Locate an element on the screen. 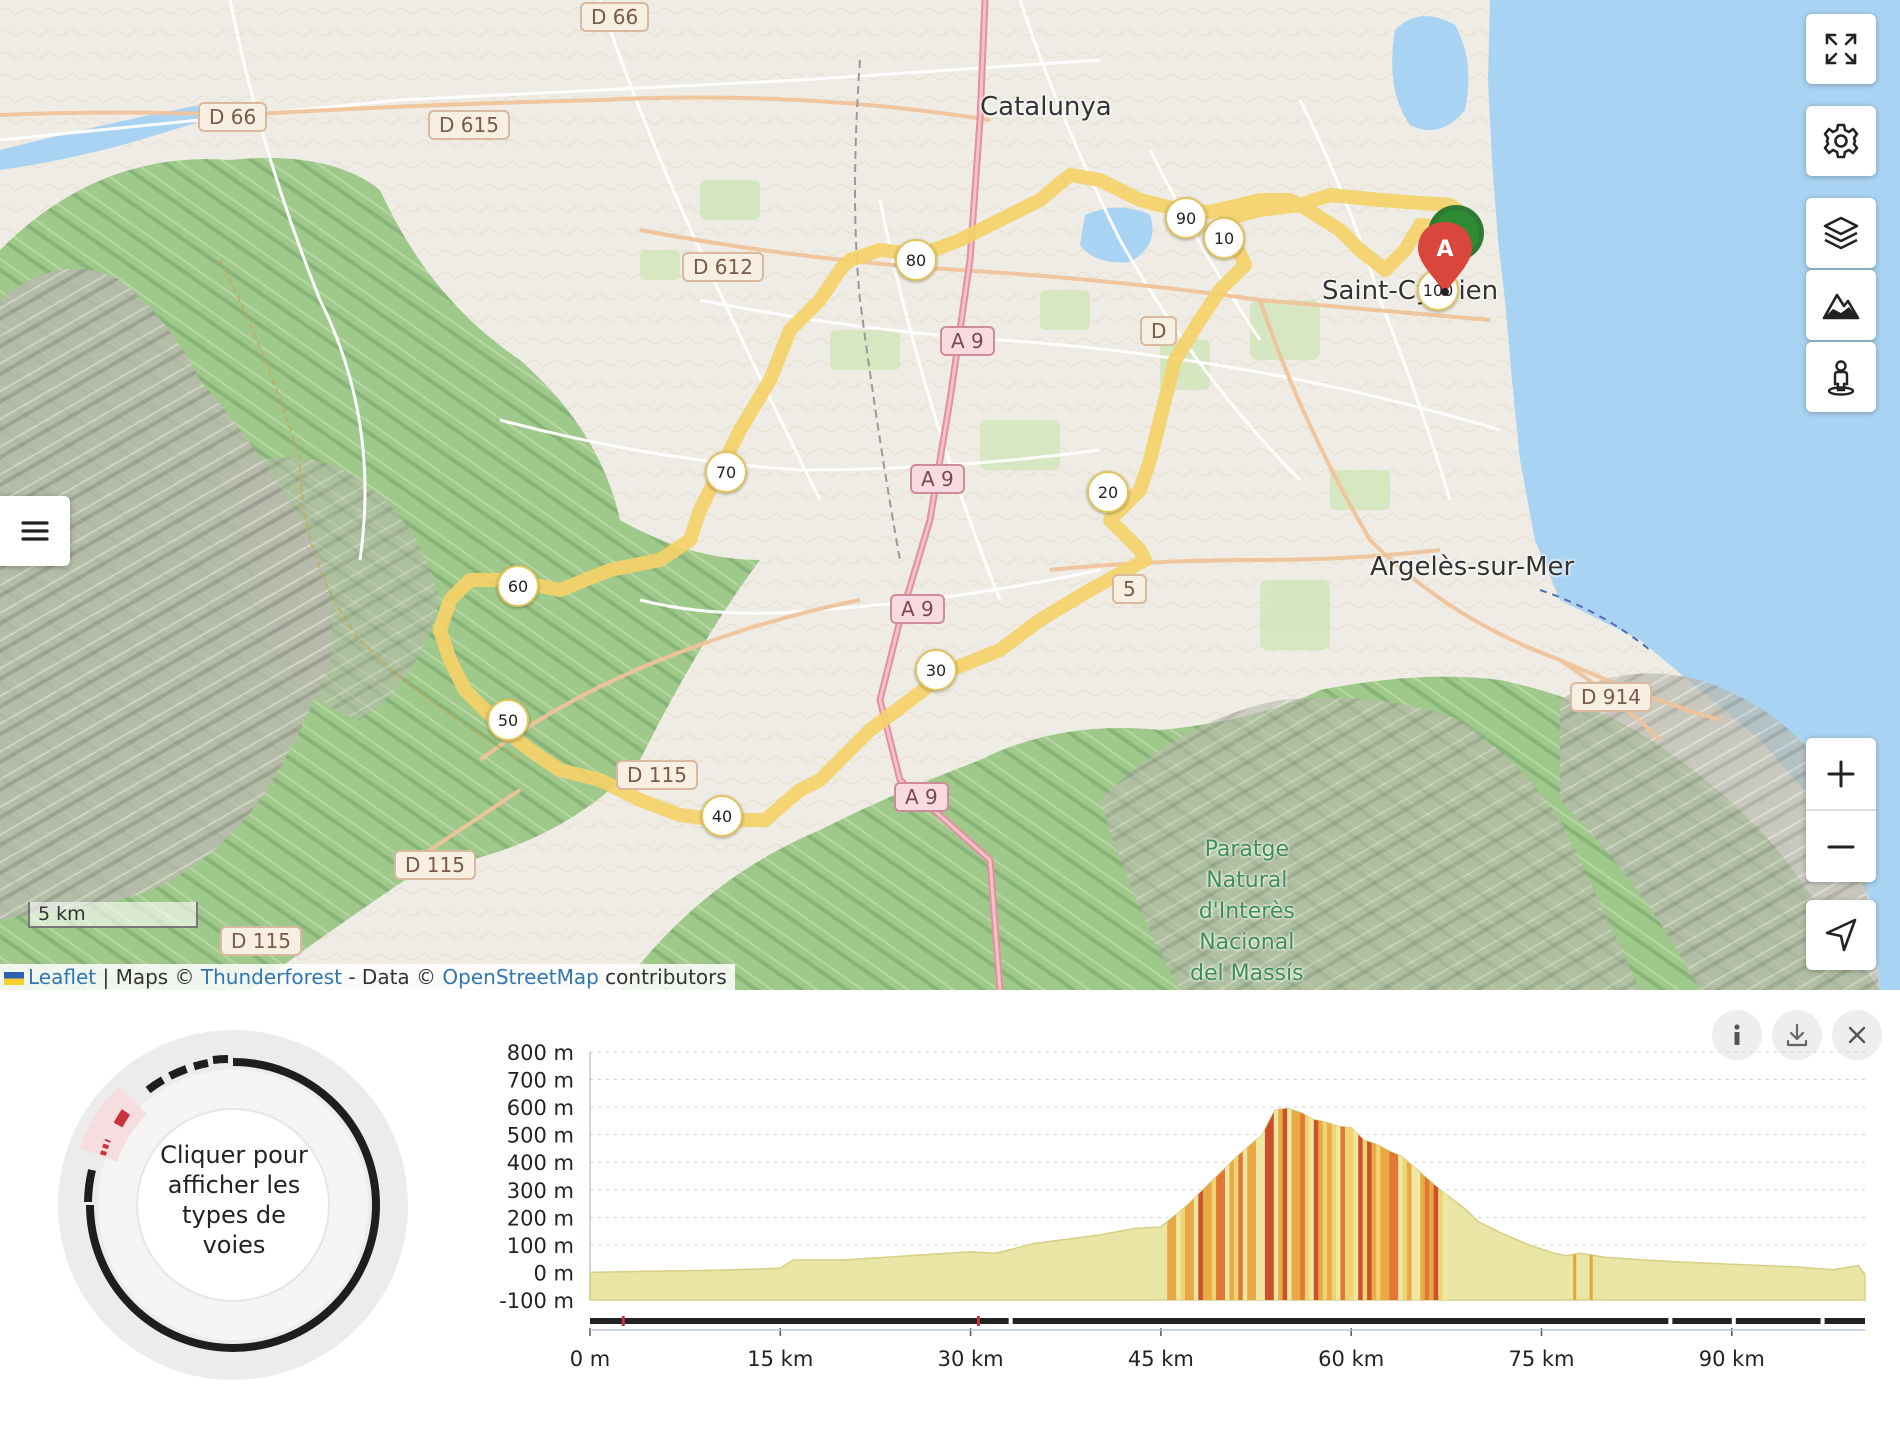 The width and height of the screenshot is (1900, 1436). y-tick-label: 300 m is located at coordinates (540, 1191).